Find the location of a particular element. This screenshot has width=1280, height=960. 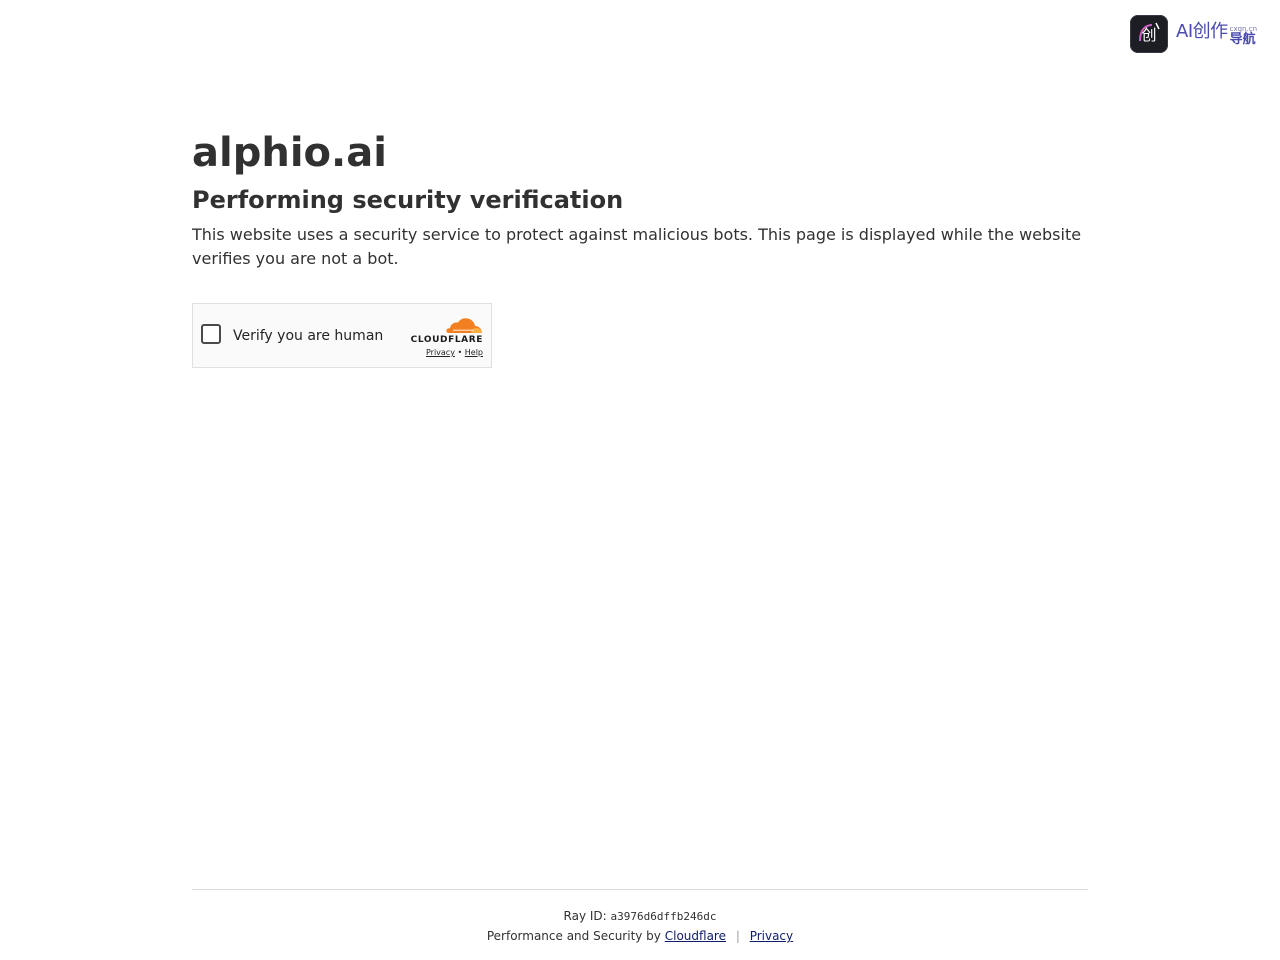

svg-text: 创 is located at coordinates (1148, 35).